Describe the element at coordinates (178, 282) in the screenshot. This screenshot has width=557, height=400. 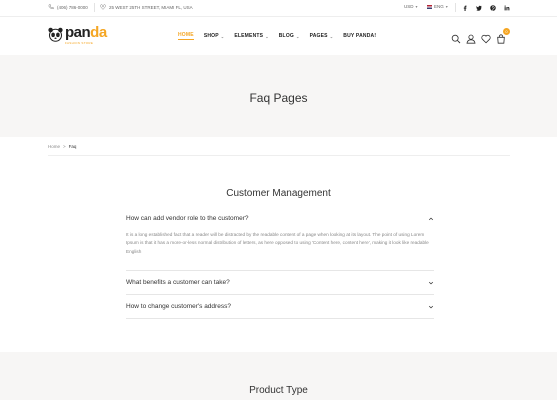
I see `faq-question: What benefits a customer can take?` at that location.